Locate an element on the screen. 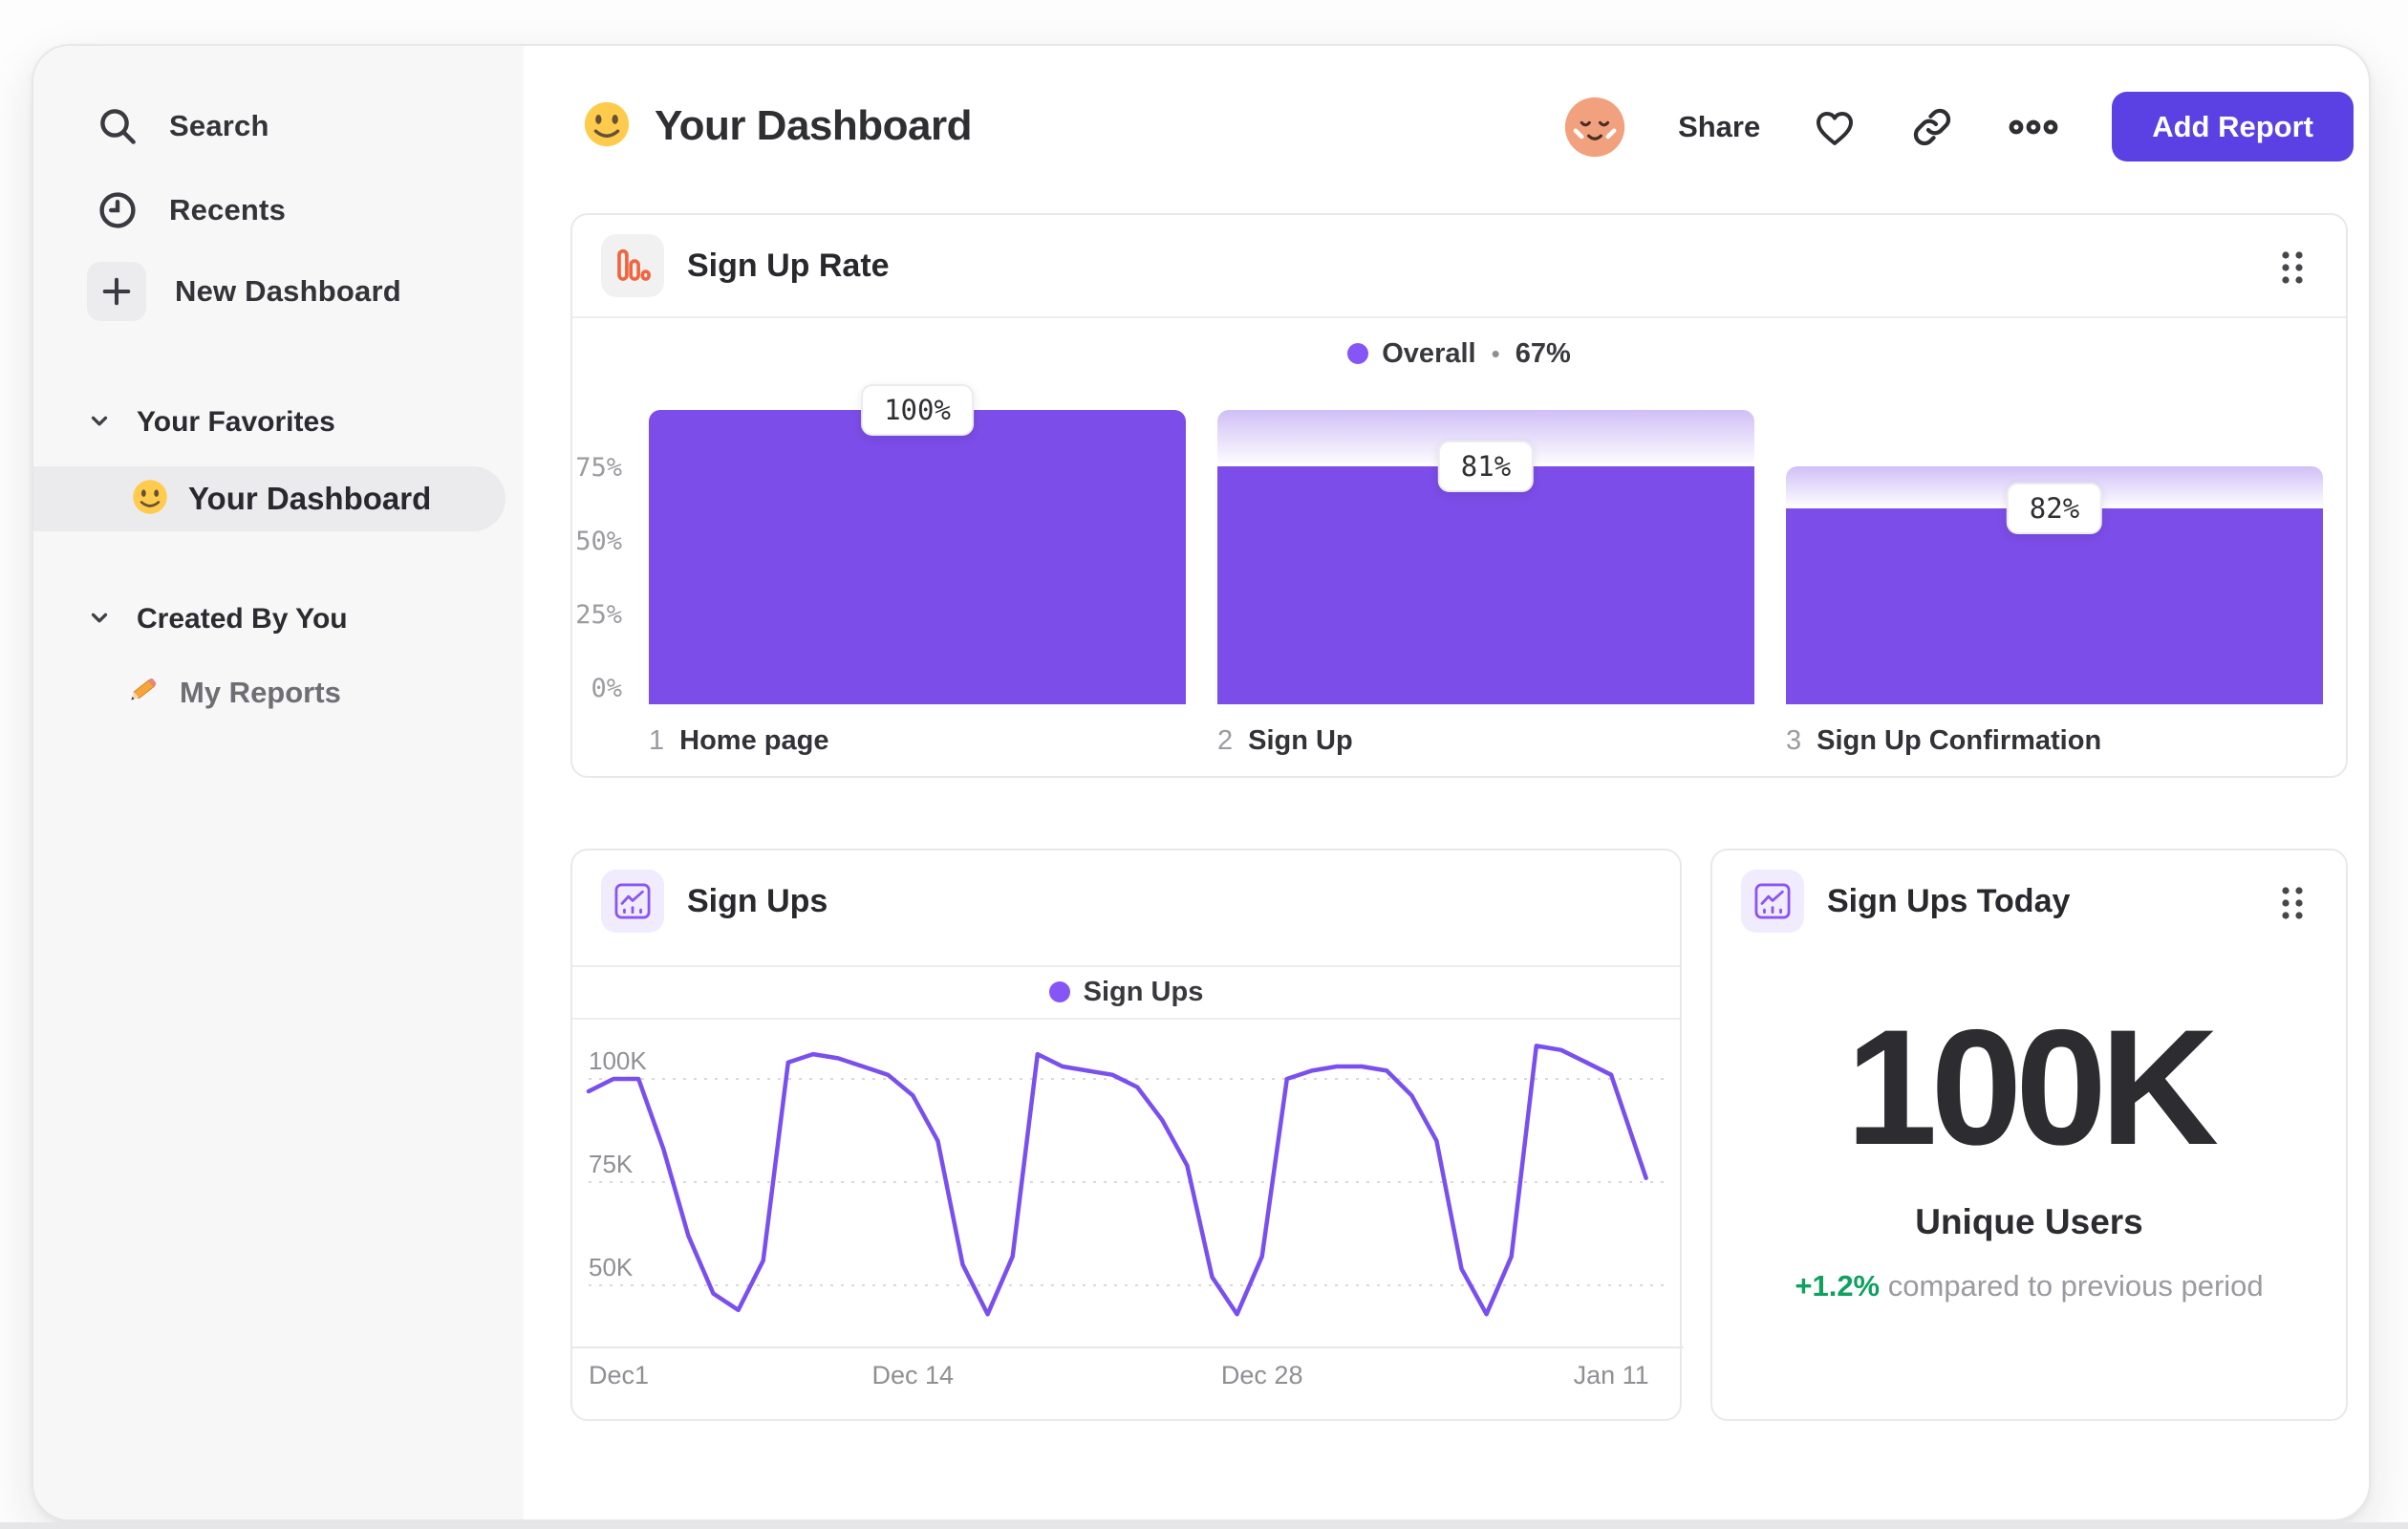 The height and width of the screenshot is (1529, 2408). funnel-x-label: 2 Sign Up is located at coordinates (1285, 741).